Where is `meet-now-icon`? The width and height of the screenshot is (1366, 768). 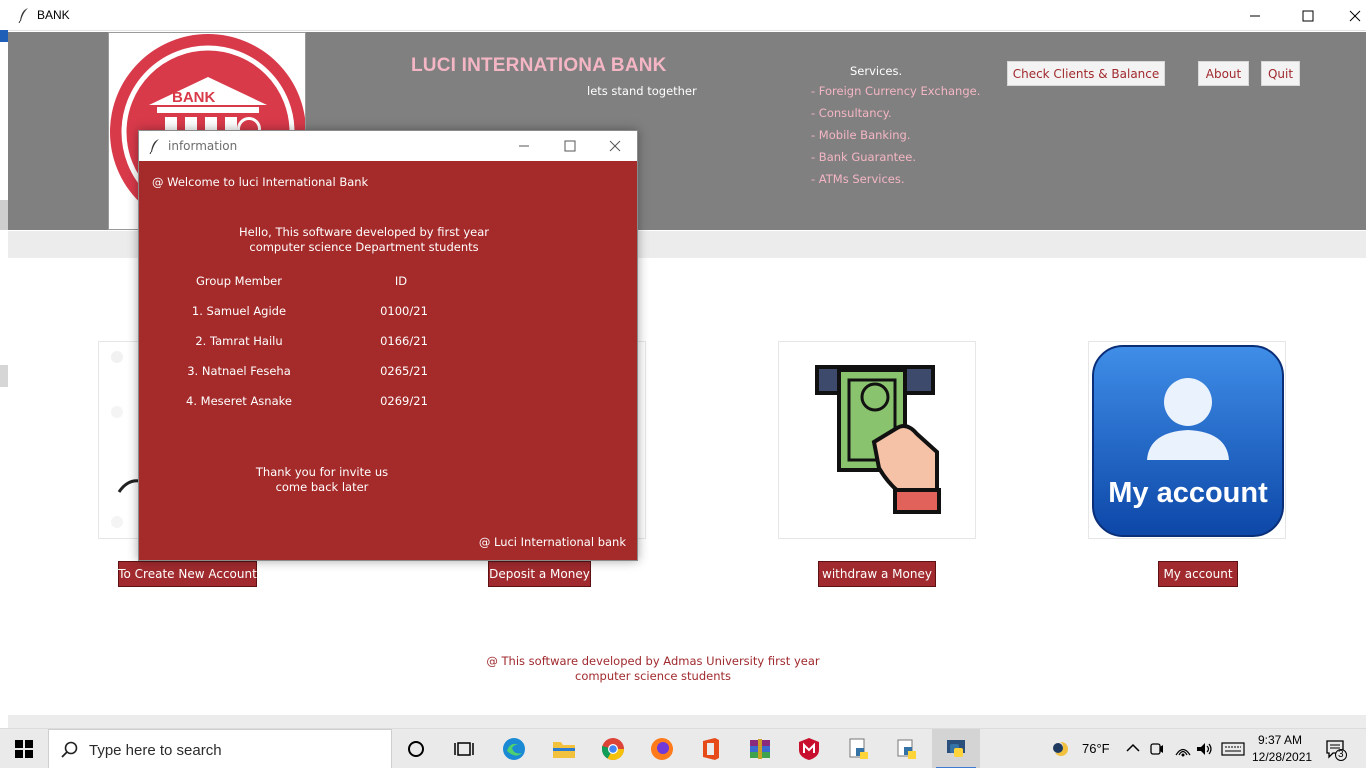 meet-now-icon is located at coordinates (1157, 749).